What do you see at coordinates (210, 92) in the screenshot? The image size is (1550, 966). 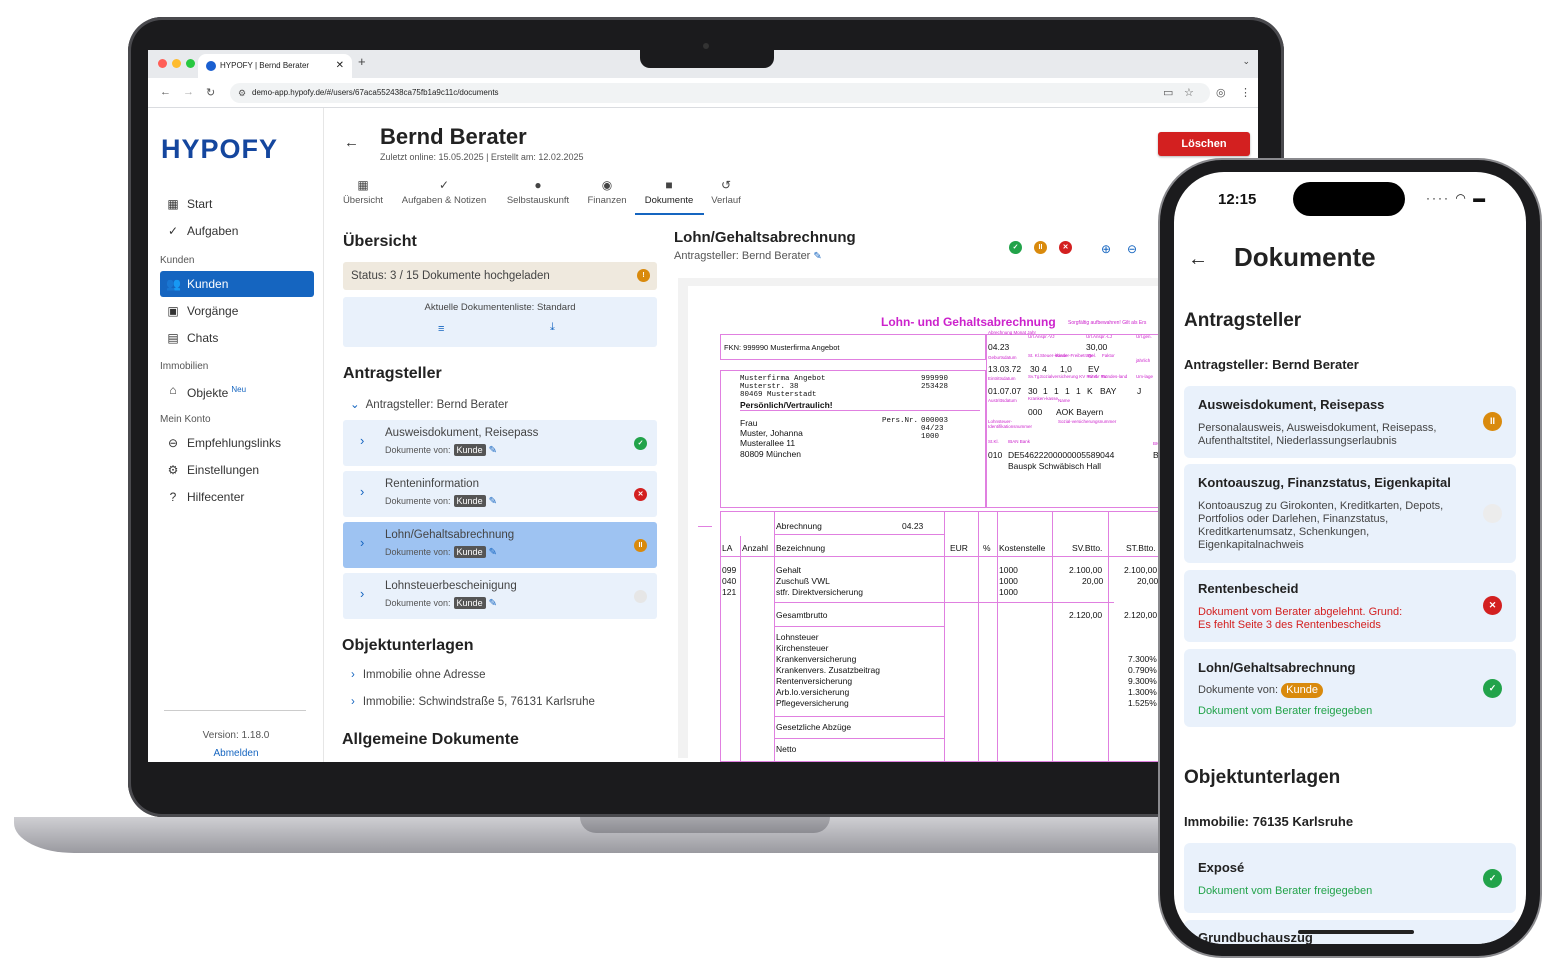 I see `reload-icon: ↻` at bounding box center [210, 92].